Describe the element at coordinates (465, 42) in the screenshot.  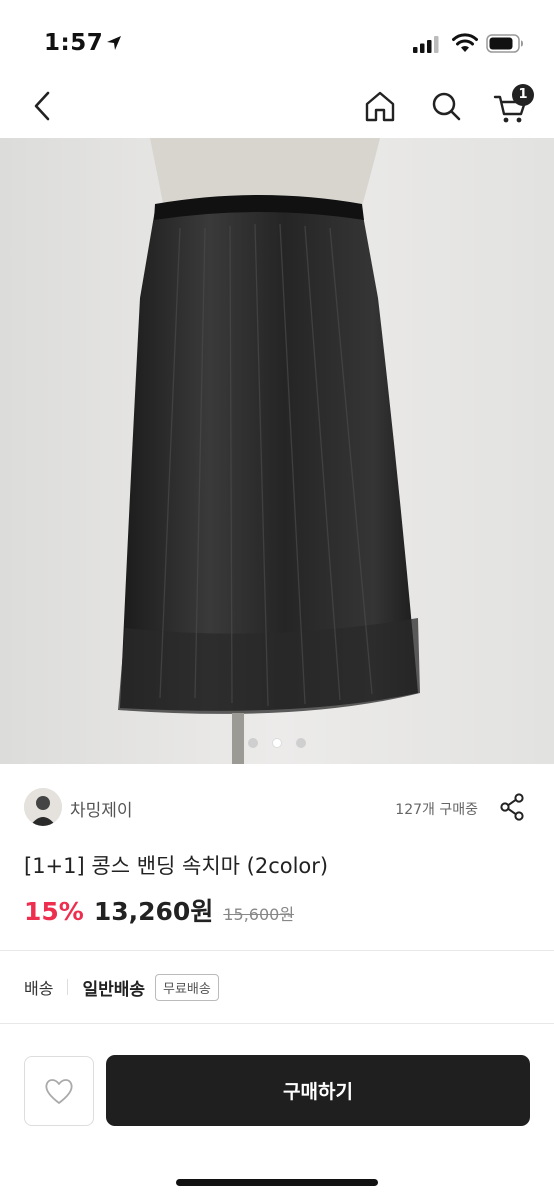
I see `wifi-icon` at that location.